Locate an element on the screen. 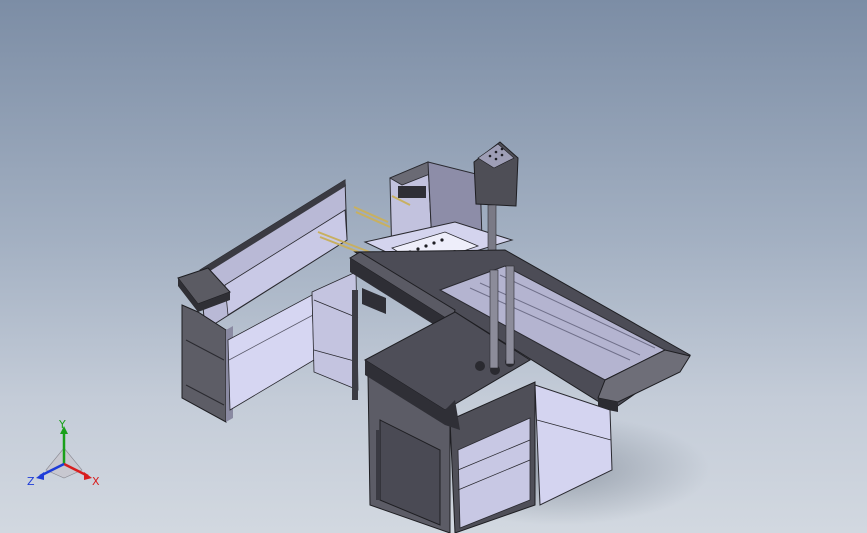  y-axis-label: Y is located at coordinates (62, 424).